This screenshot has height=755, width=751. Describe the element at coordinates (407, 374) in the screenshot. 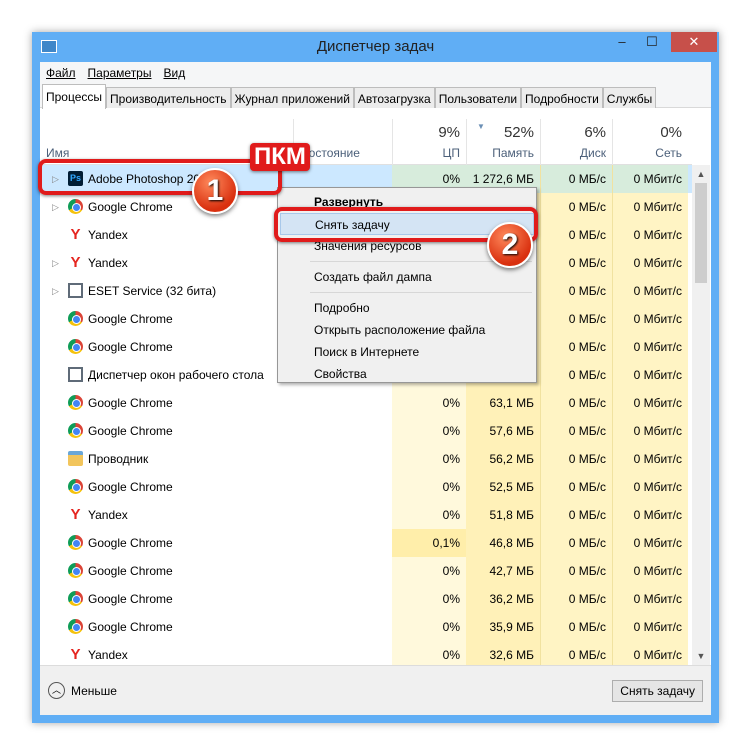

I see `context-menu-item: Свойства` at that location.